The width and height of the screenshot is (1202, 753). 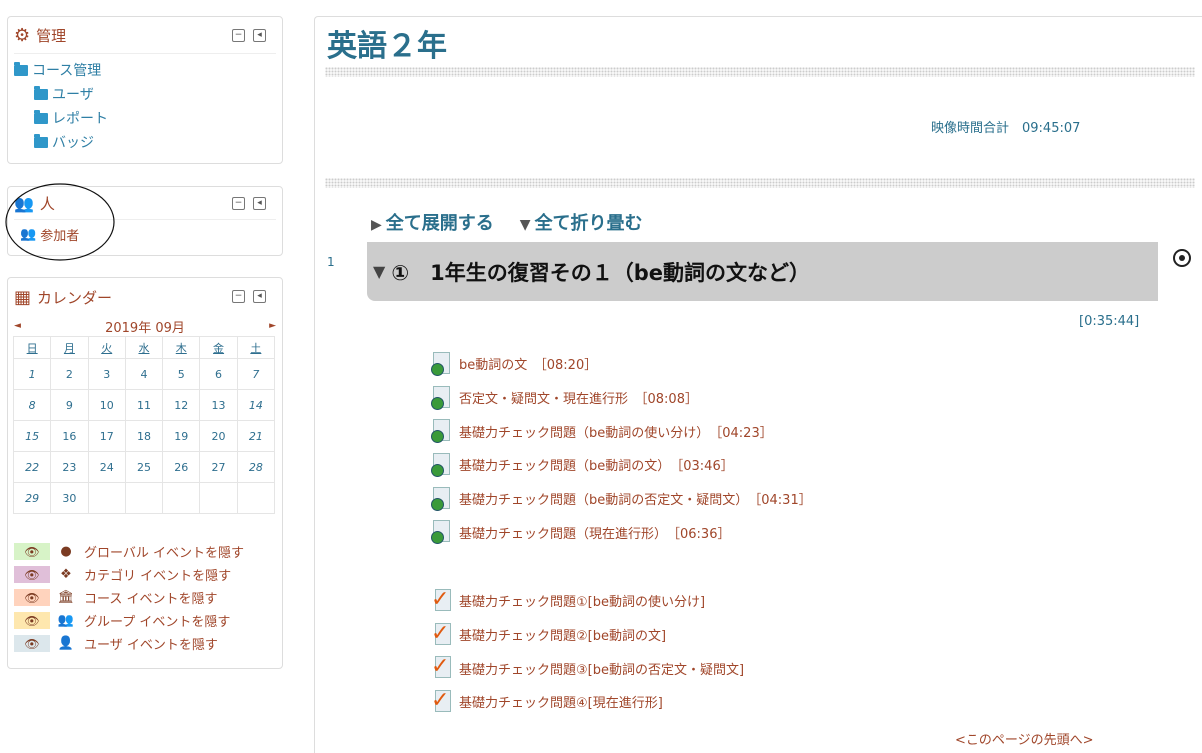 I want to click on page-activity: 基礎力チェック問題（be動詞の否定文・疑問文） ［04:31］, so click(x=621, y=499).